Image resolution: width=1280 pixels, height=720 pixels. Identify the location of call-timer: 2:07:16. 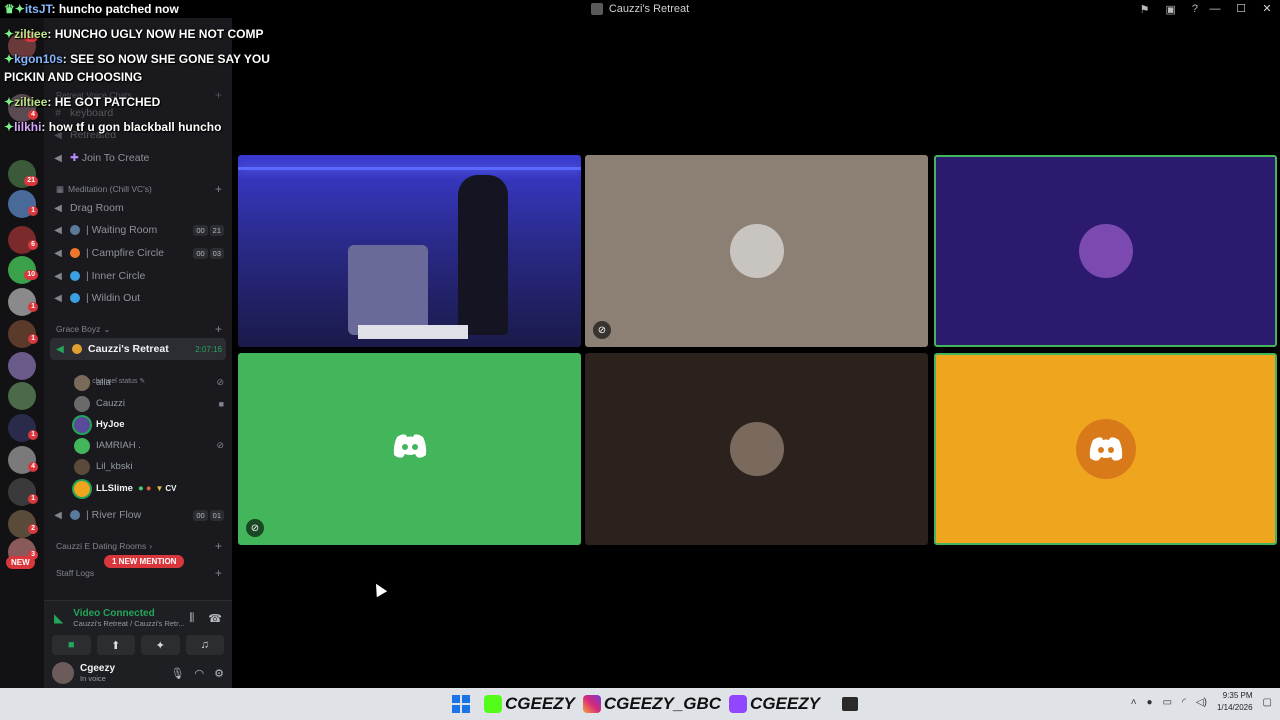
(208, 349).